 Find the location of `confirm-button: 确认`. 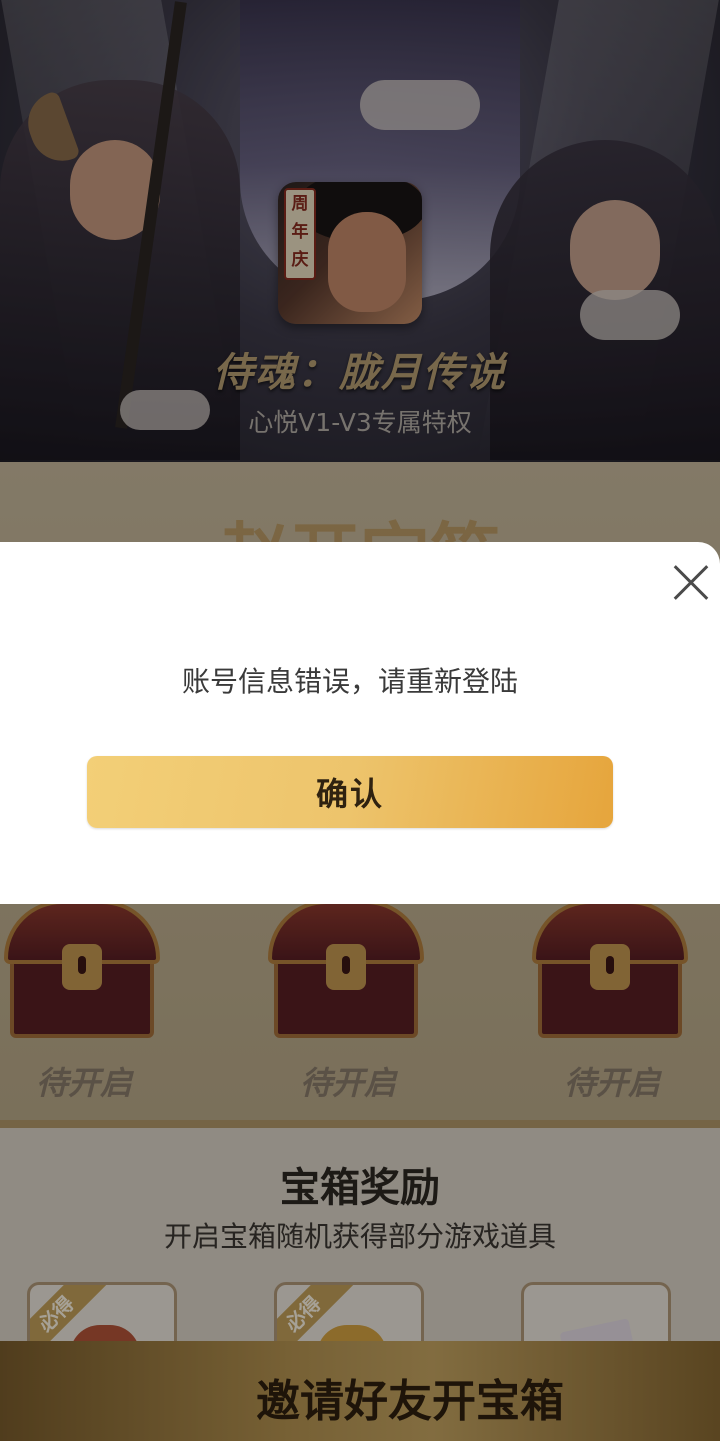

confirm-button: 确认 is located at coordinates (350, 792).